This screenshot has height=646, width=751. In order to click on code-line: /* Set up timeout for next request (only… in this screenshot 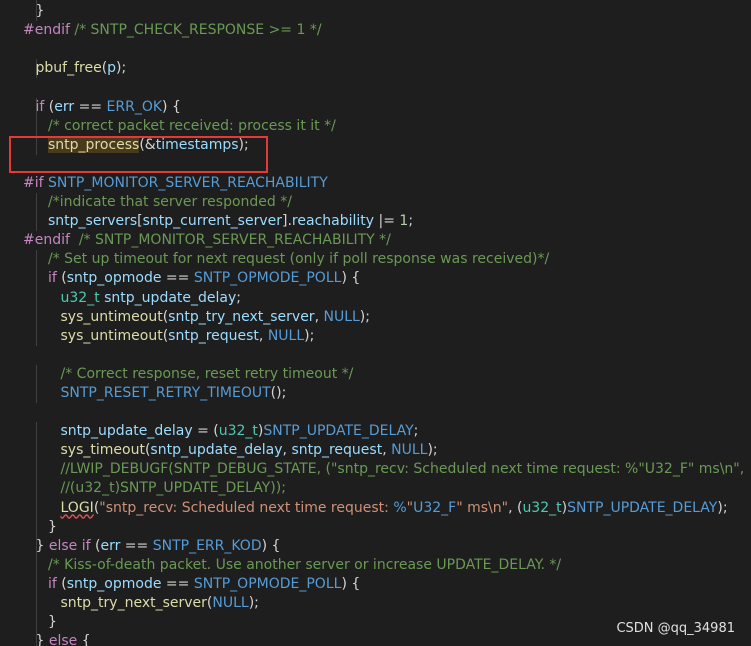, I will do `click(375, 260)`.